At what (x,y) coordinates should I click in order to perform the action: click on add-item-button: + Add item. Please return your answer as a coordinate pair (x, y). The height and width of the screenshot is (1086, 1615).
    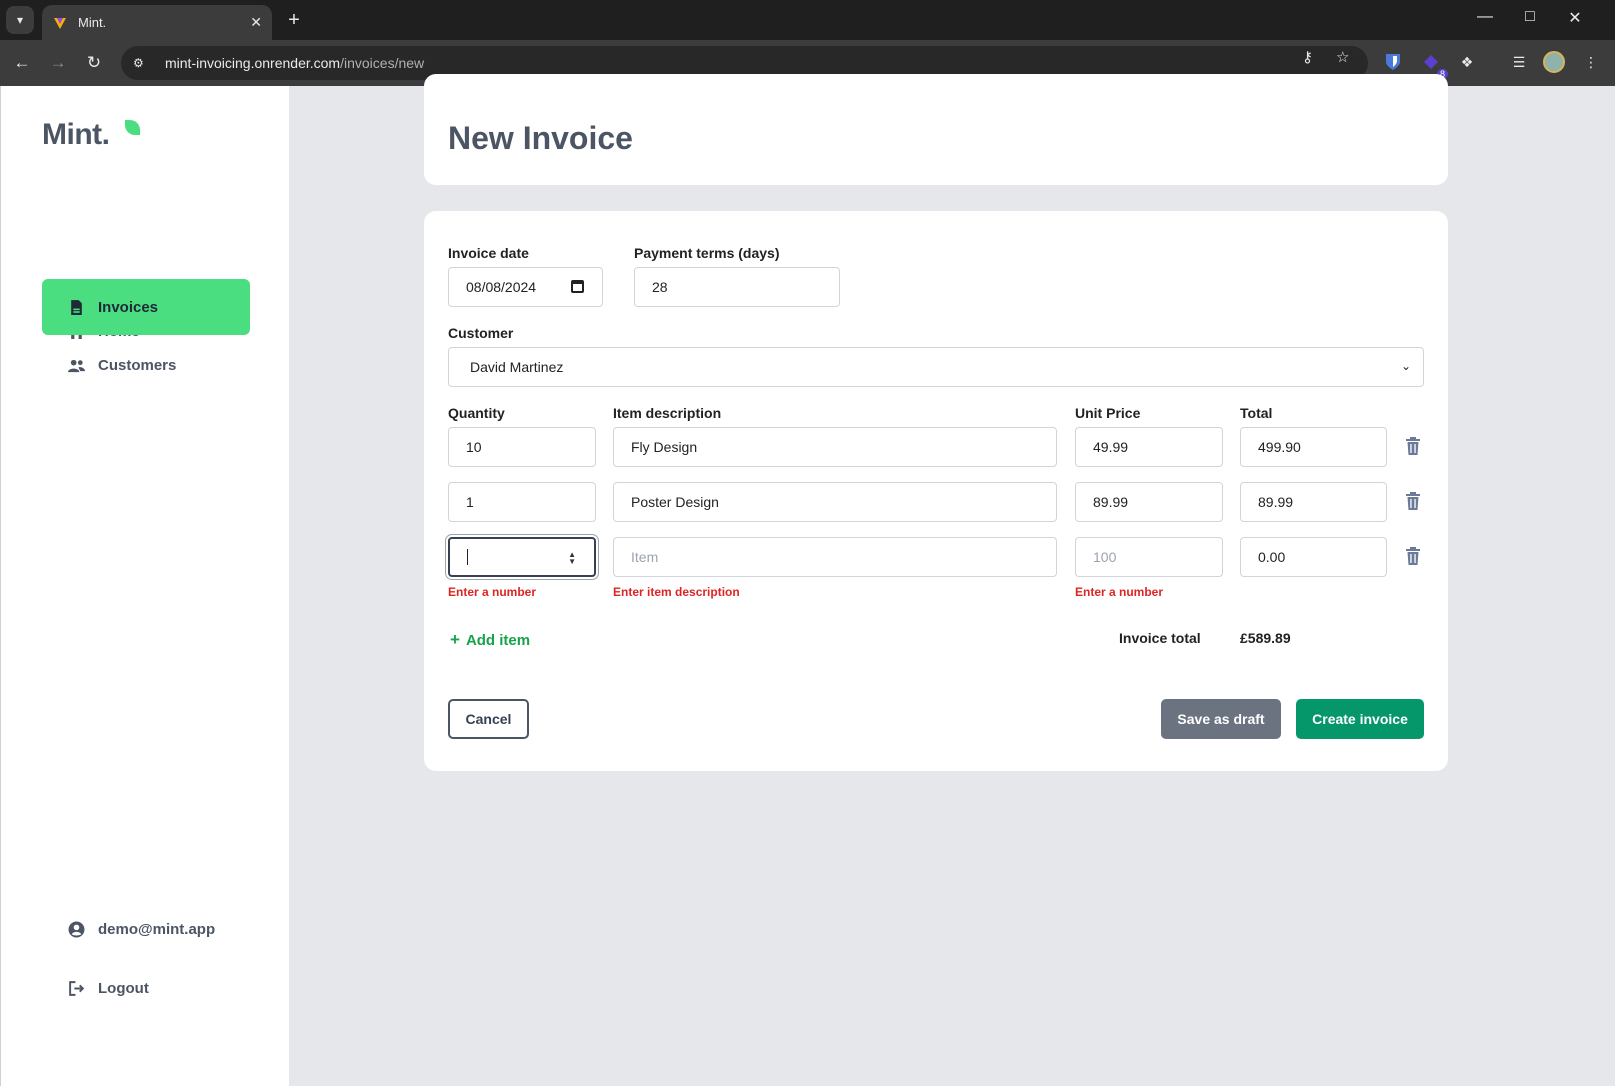
    Looking at the image, I should click on (490, 640).